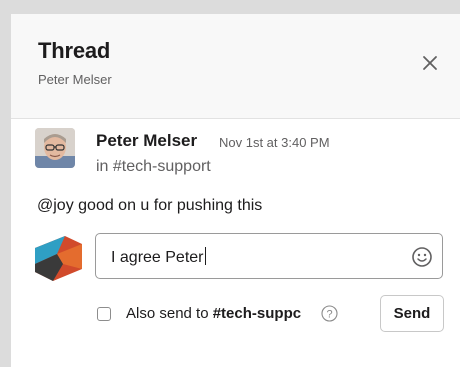  Describe the element at coordinates (274, 142) in the screenshot. I see `message-timestamp: Nov 1st at 3:40 PM` at that location.